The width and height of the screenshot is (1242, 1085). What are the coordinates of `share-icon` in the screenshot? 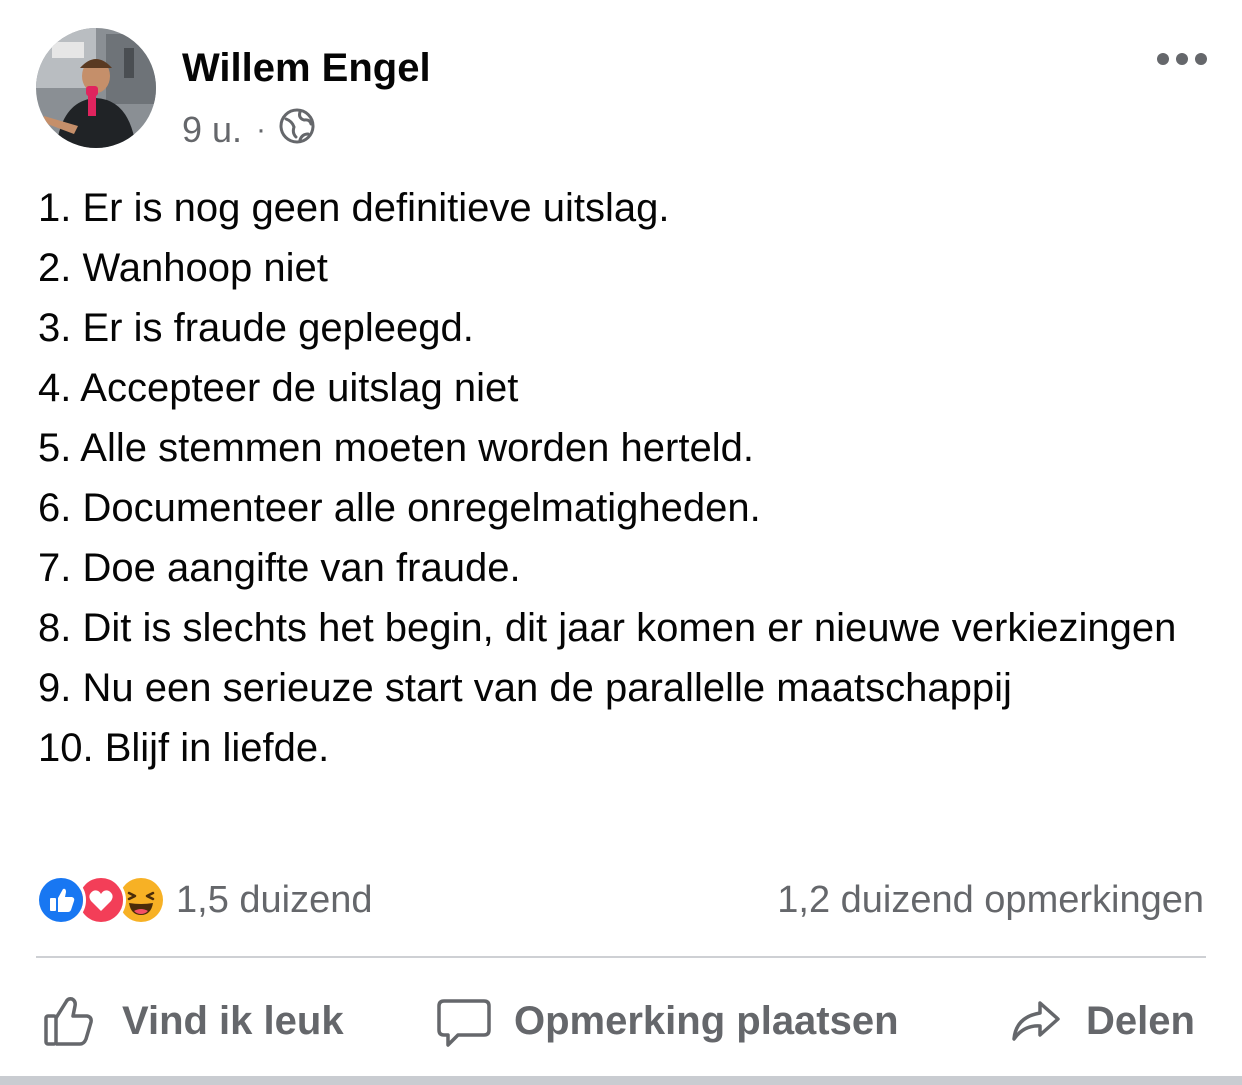 It's located at (1036, 1021).